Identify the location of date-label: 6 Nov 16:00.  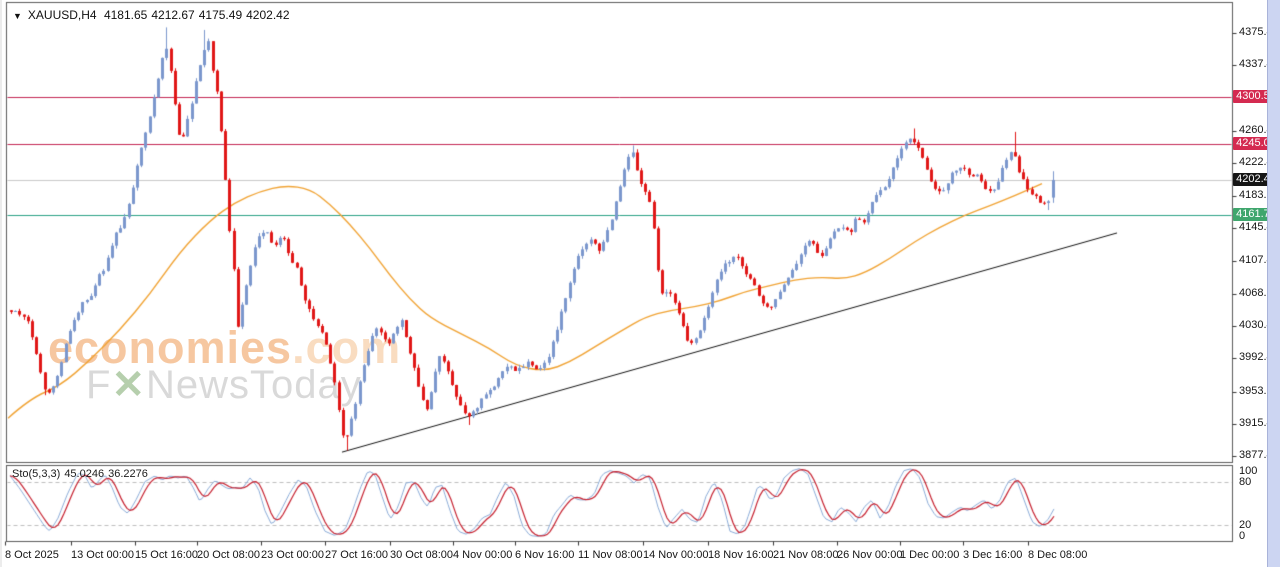
(545, 555).